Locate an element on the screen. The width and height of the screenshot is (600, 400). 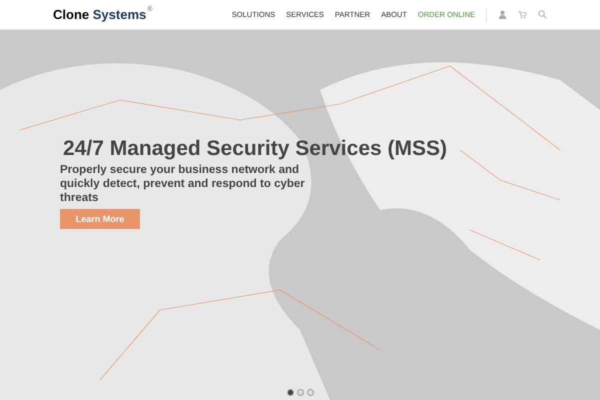
user-icon is located at coordinates (502, 14).